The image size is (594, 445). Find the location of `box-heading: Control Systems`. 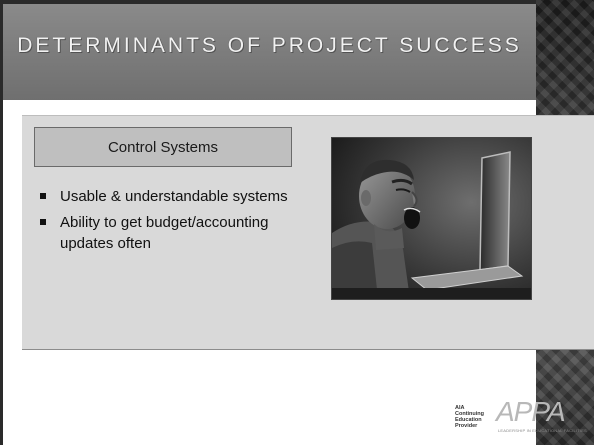

box-heading: Control Systems is located at coordinates (163, 147).